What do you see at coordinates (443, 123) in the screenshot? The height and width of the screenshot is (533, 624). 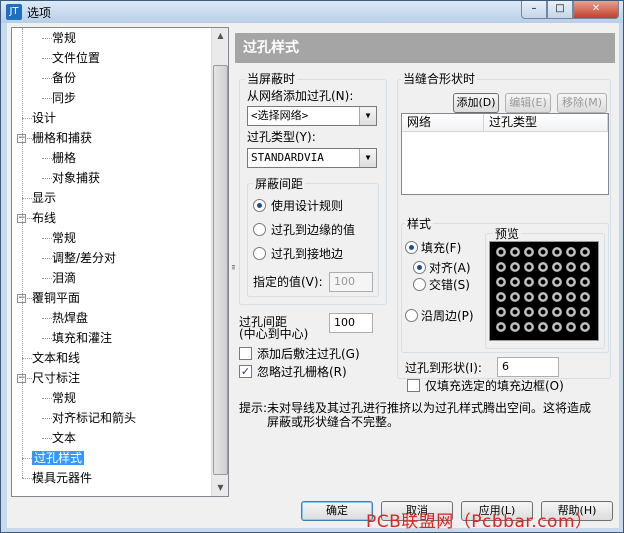 I see `column-header-net: 网络` at bounding box center [443, 123].